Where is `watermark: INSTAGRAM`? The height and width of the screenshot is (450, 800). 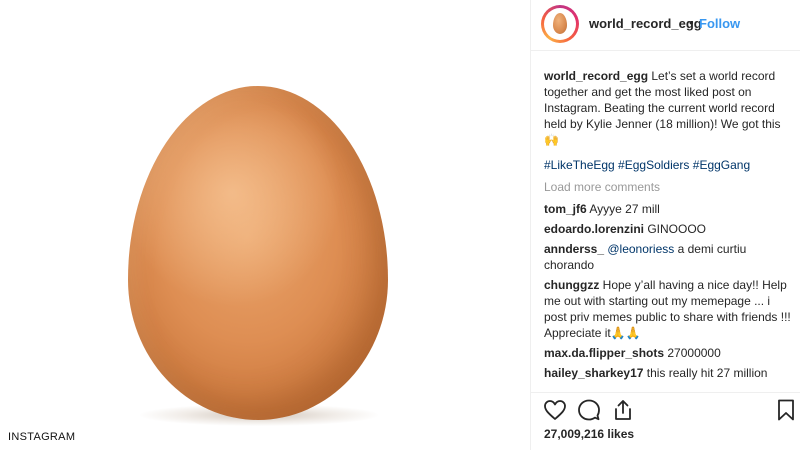
watermark: INSTAGRAM is located at coordinates (42, 437).